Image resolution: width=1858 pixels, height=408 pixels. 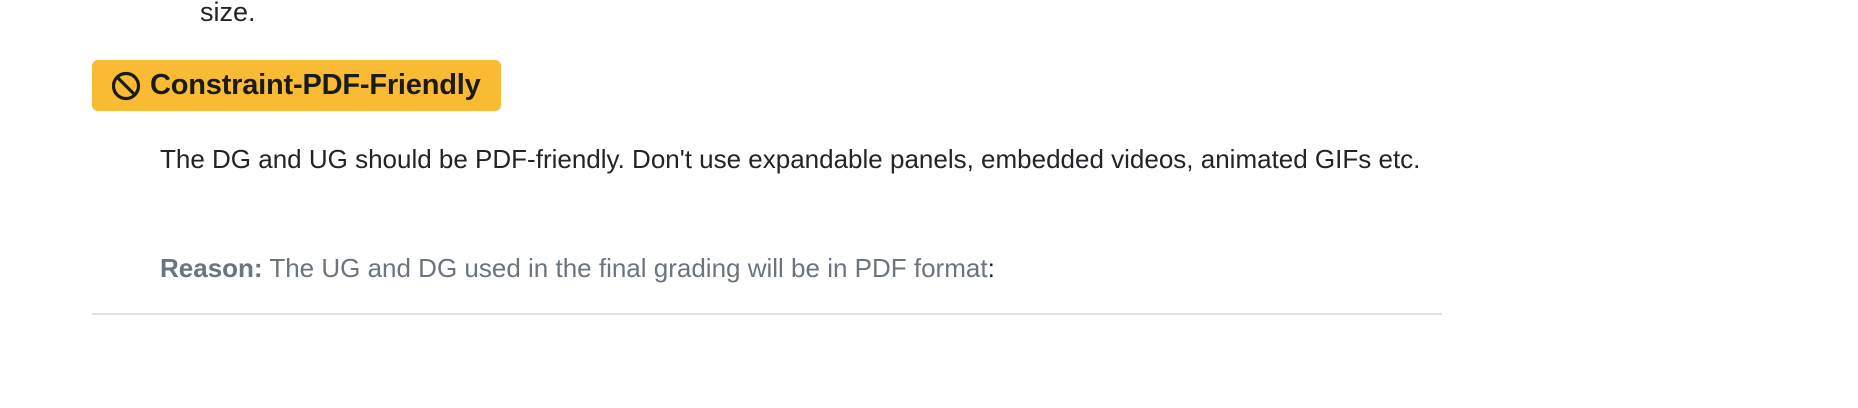 What do you see at coordinates (211, 268) in the screenshot?
I see `reason-label: Reason:` at bounding box center [211, 268].